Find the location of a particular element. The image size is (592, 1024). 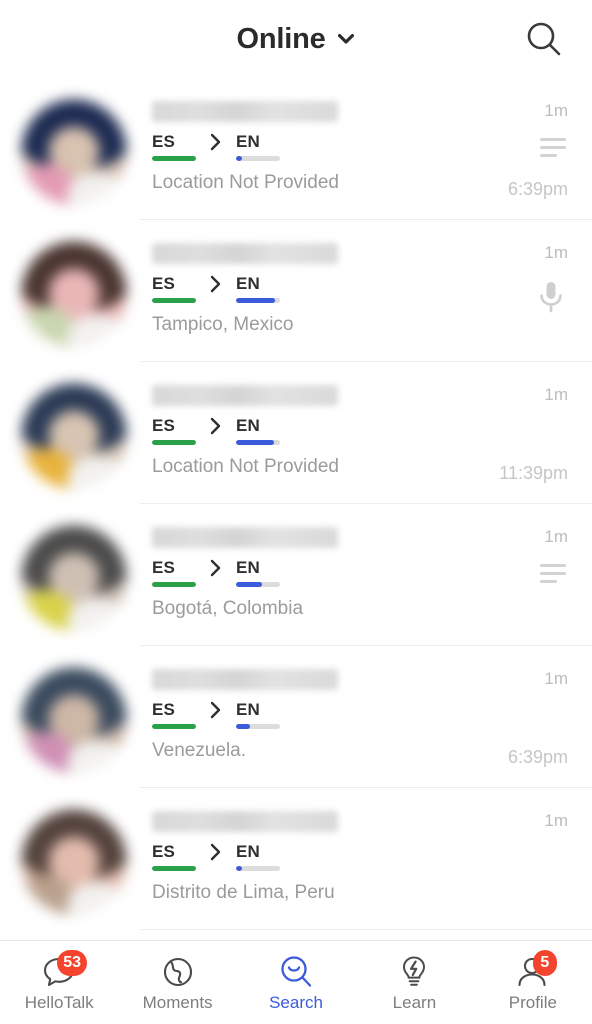

tab-search: Search is located at coordinates (296, 982).